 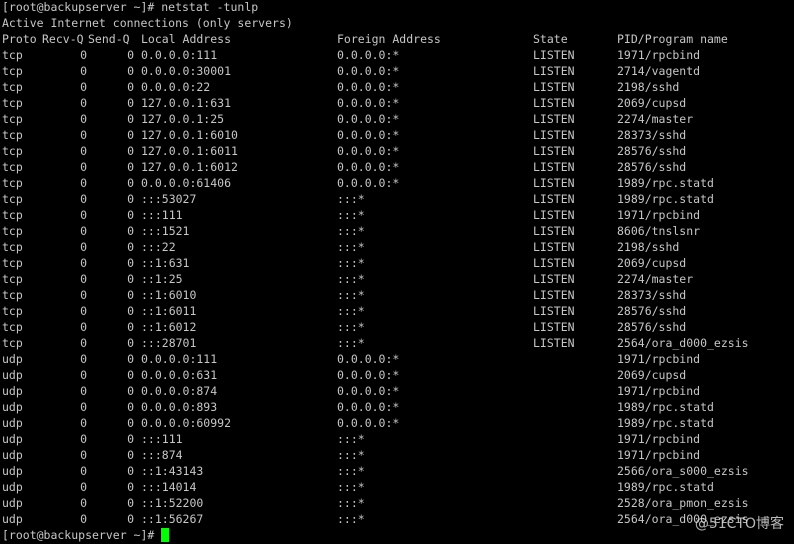 I want to click on shell-prompt: [root@backupserver ~]#, so click(x=86, y=535).